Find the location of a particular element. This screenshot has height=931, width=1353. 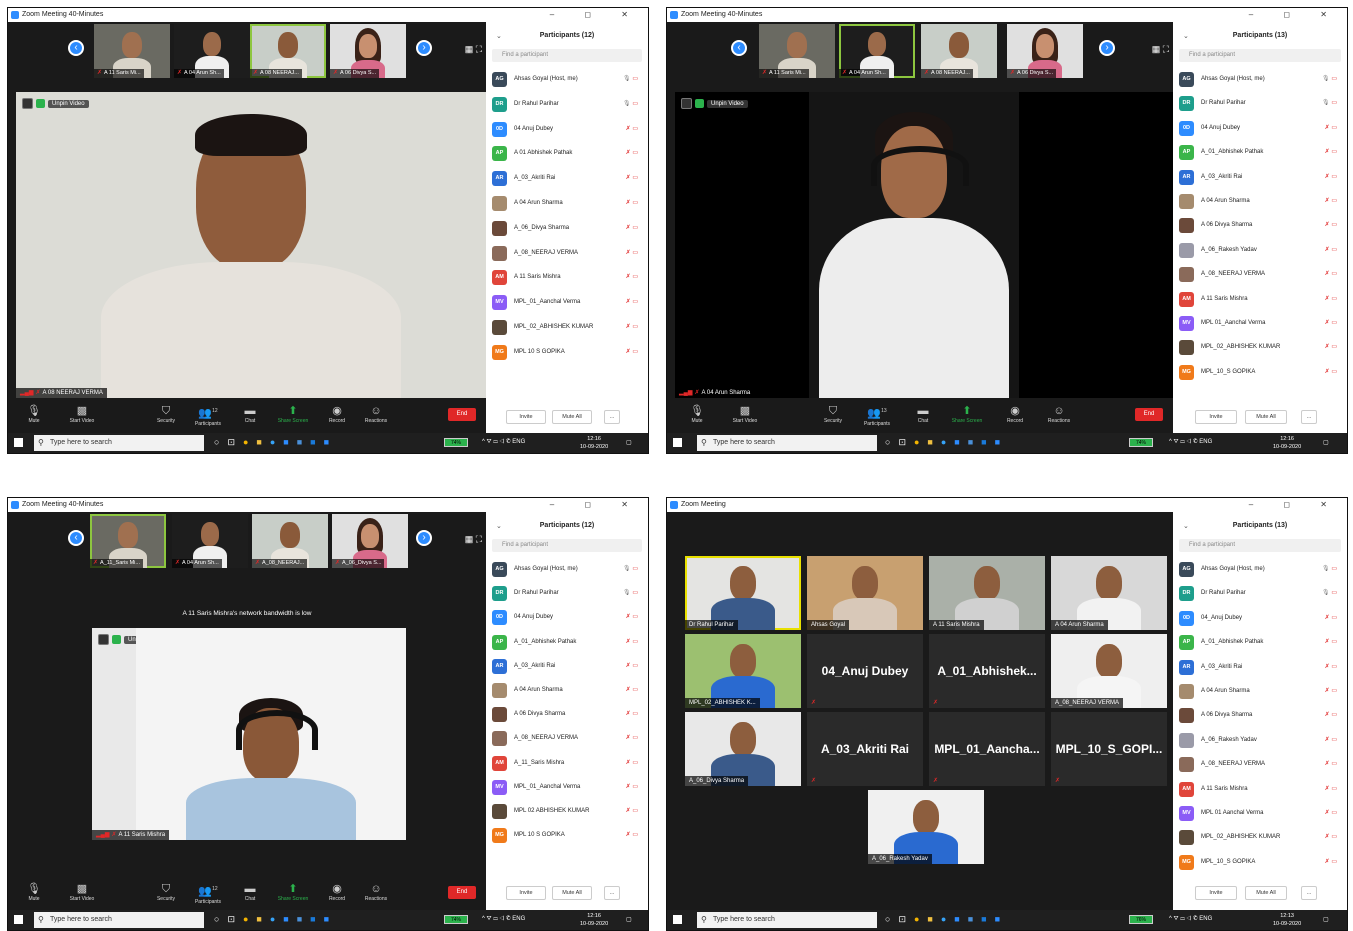

participant-row: DR Dr Rahul Parihar 🎙 ▭ is located at coordinates (1260, 594).